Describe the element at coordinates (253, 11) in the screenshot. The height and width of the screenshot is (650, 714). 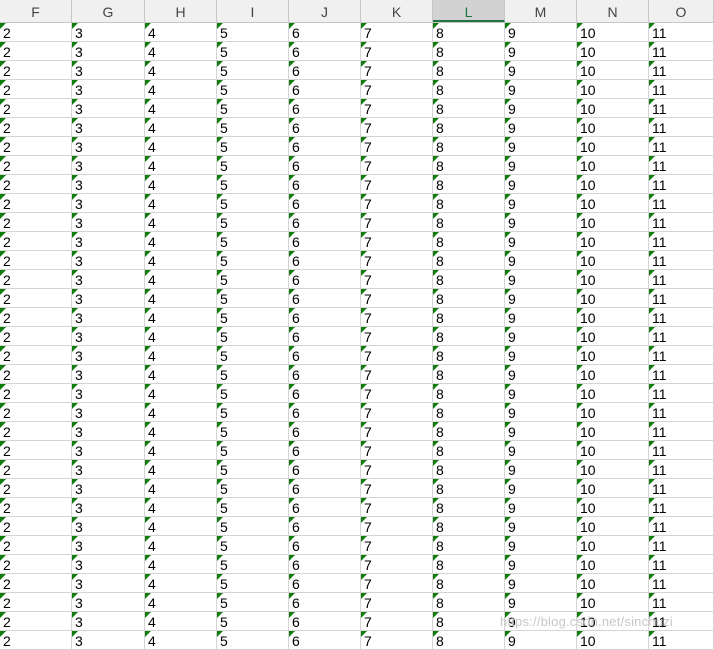
I see `column-header-i: I` at that location.